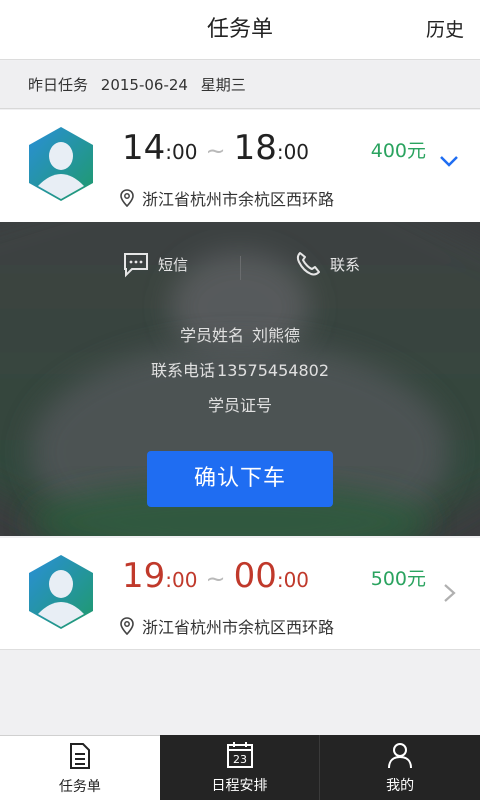 Image resolution: width=480 pixels, height=800 pixels. Describe the element at coordinates (211, 335) in the screenshot. I see `student-name-label: 学员姓名` at that location.